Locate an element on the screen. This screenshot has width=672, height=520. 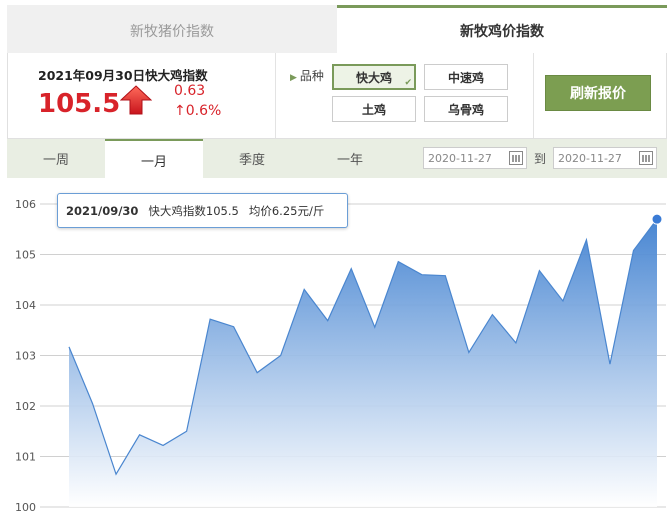
index-tabs: 新牧猪价指数 新牧鸡价指数 is located at coordinates (337, 29).